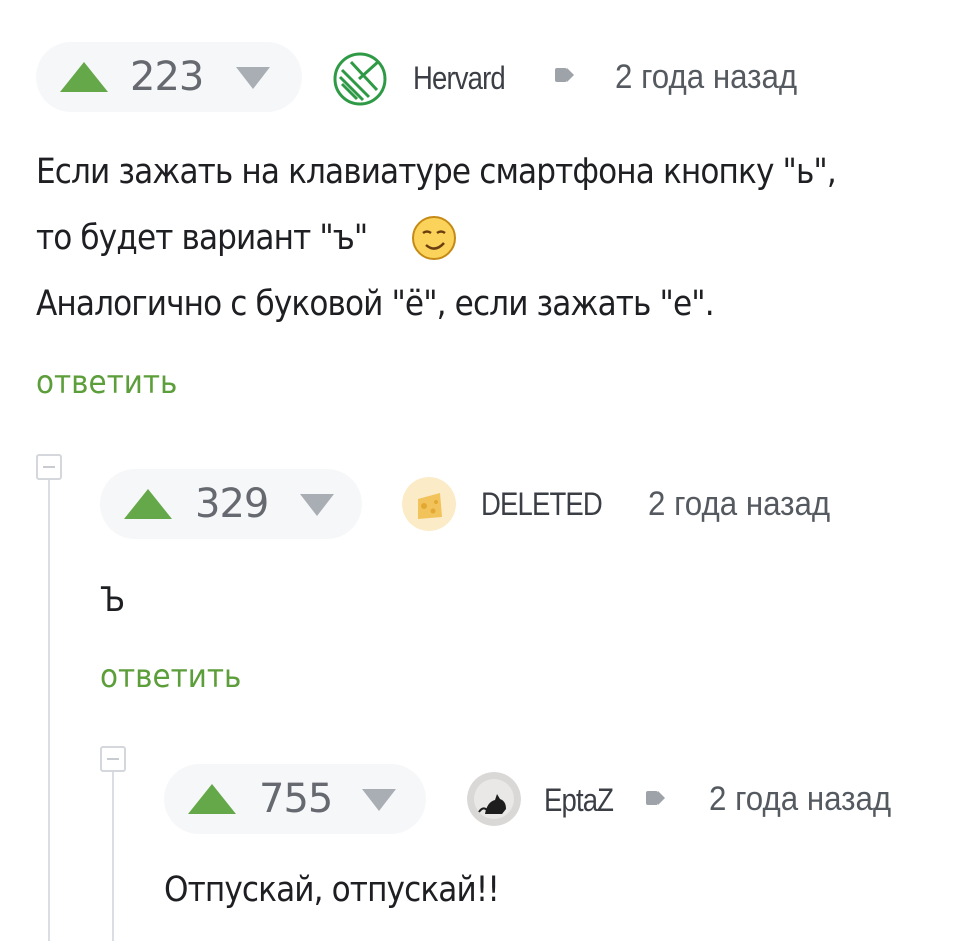 The image size is (960, 941). I want to click on rating-block: 329, so click(231, 504).